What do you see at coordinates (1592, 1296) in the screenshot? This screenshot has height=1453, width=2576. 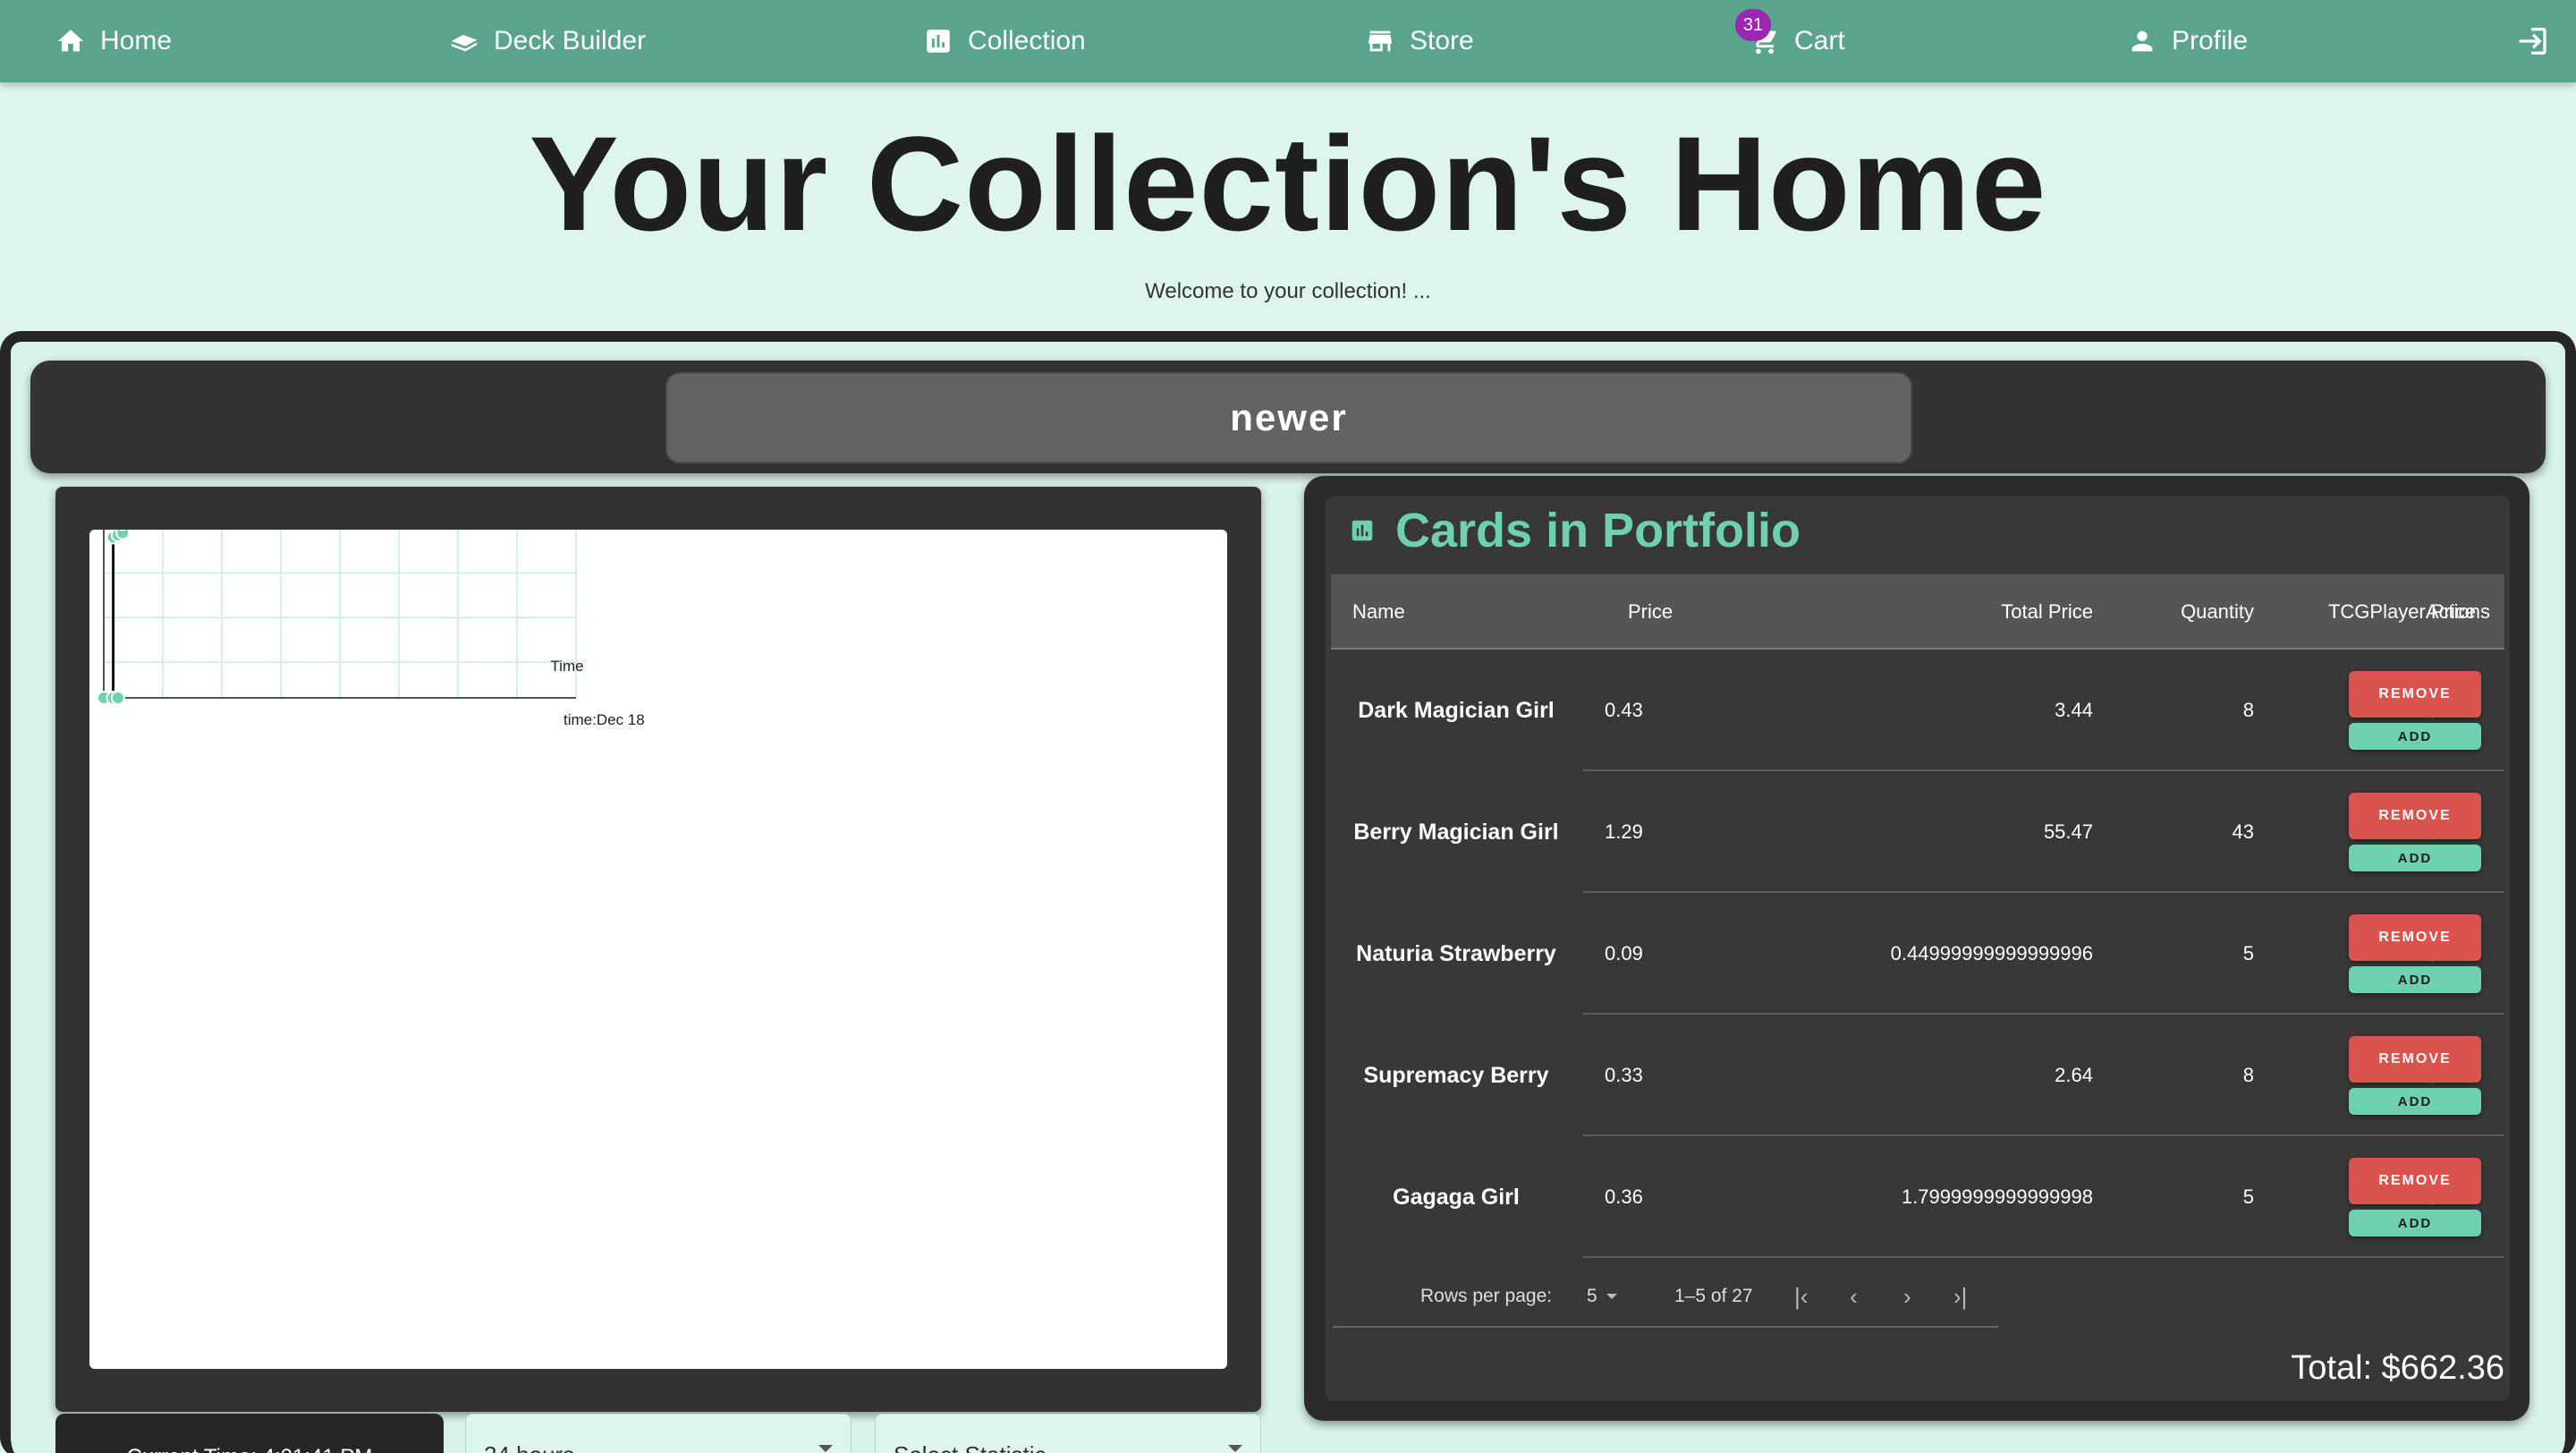 I see `rows-per-page-value: 5` at bounding box center [1592, 1296].